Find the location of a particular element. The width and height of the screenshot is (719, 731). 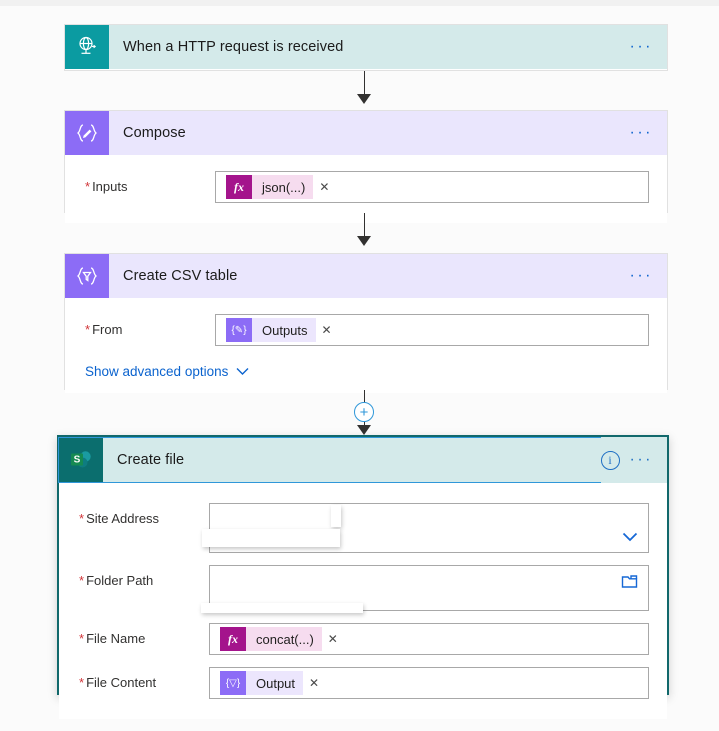

field-label-file-content: * File Content is located at coordinates (118, 682).